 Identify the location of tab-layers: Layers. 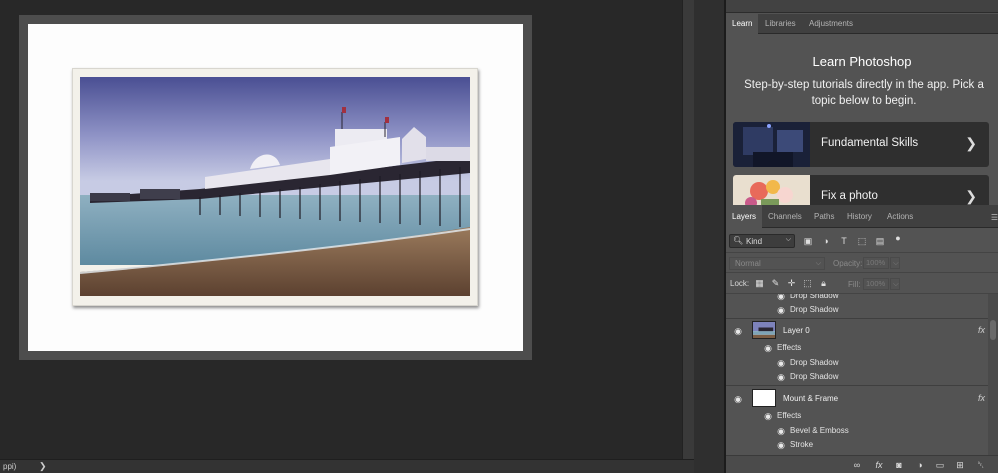
(744, 216).